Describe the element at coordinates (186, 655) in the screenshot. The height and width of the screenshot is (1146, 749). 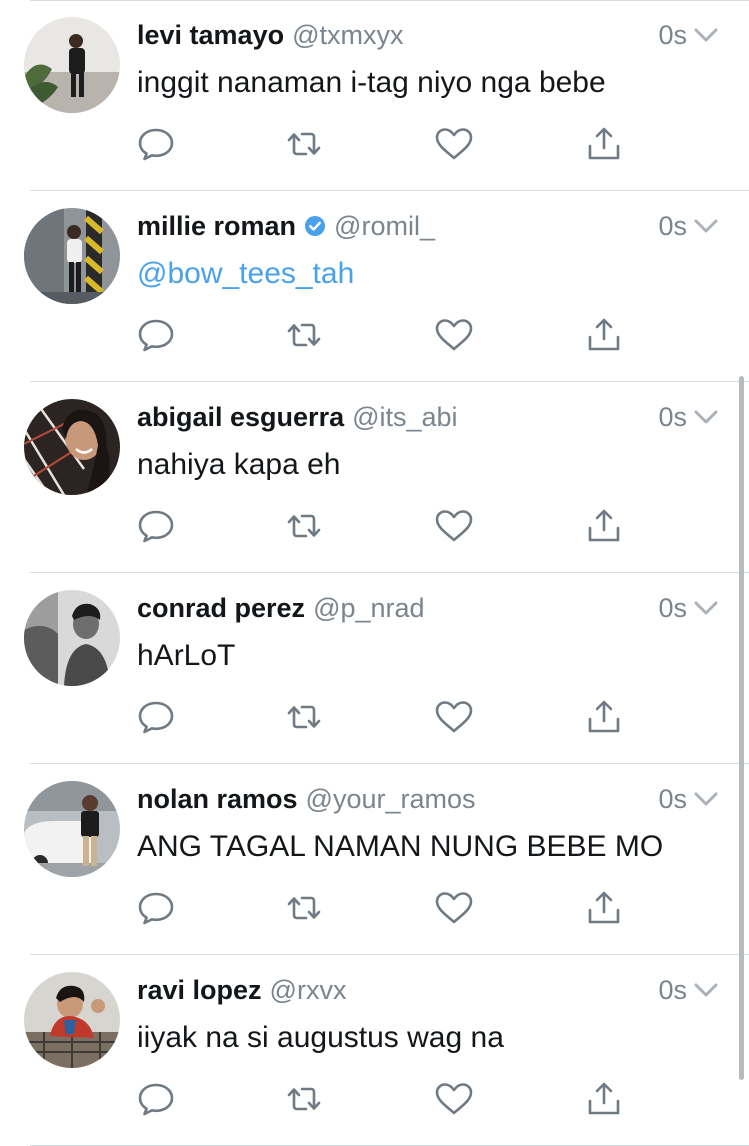
I see `tweet-text: hArLoT` at that location.